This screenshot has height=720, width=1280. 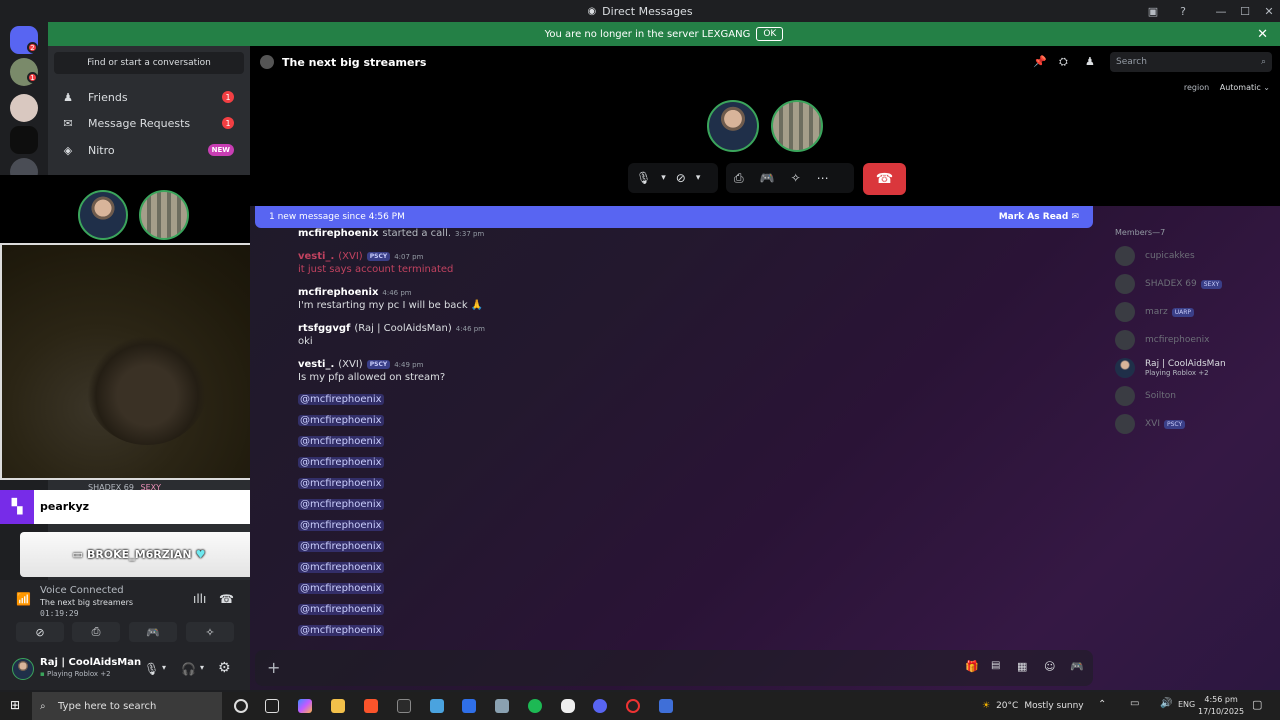 I want to click on noise-suppression-icon: ıllı, so click(x=199, y=599).